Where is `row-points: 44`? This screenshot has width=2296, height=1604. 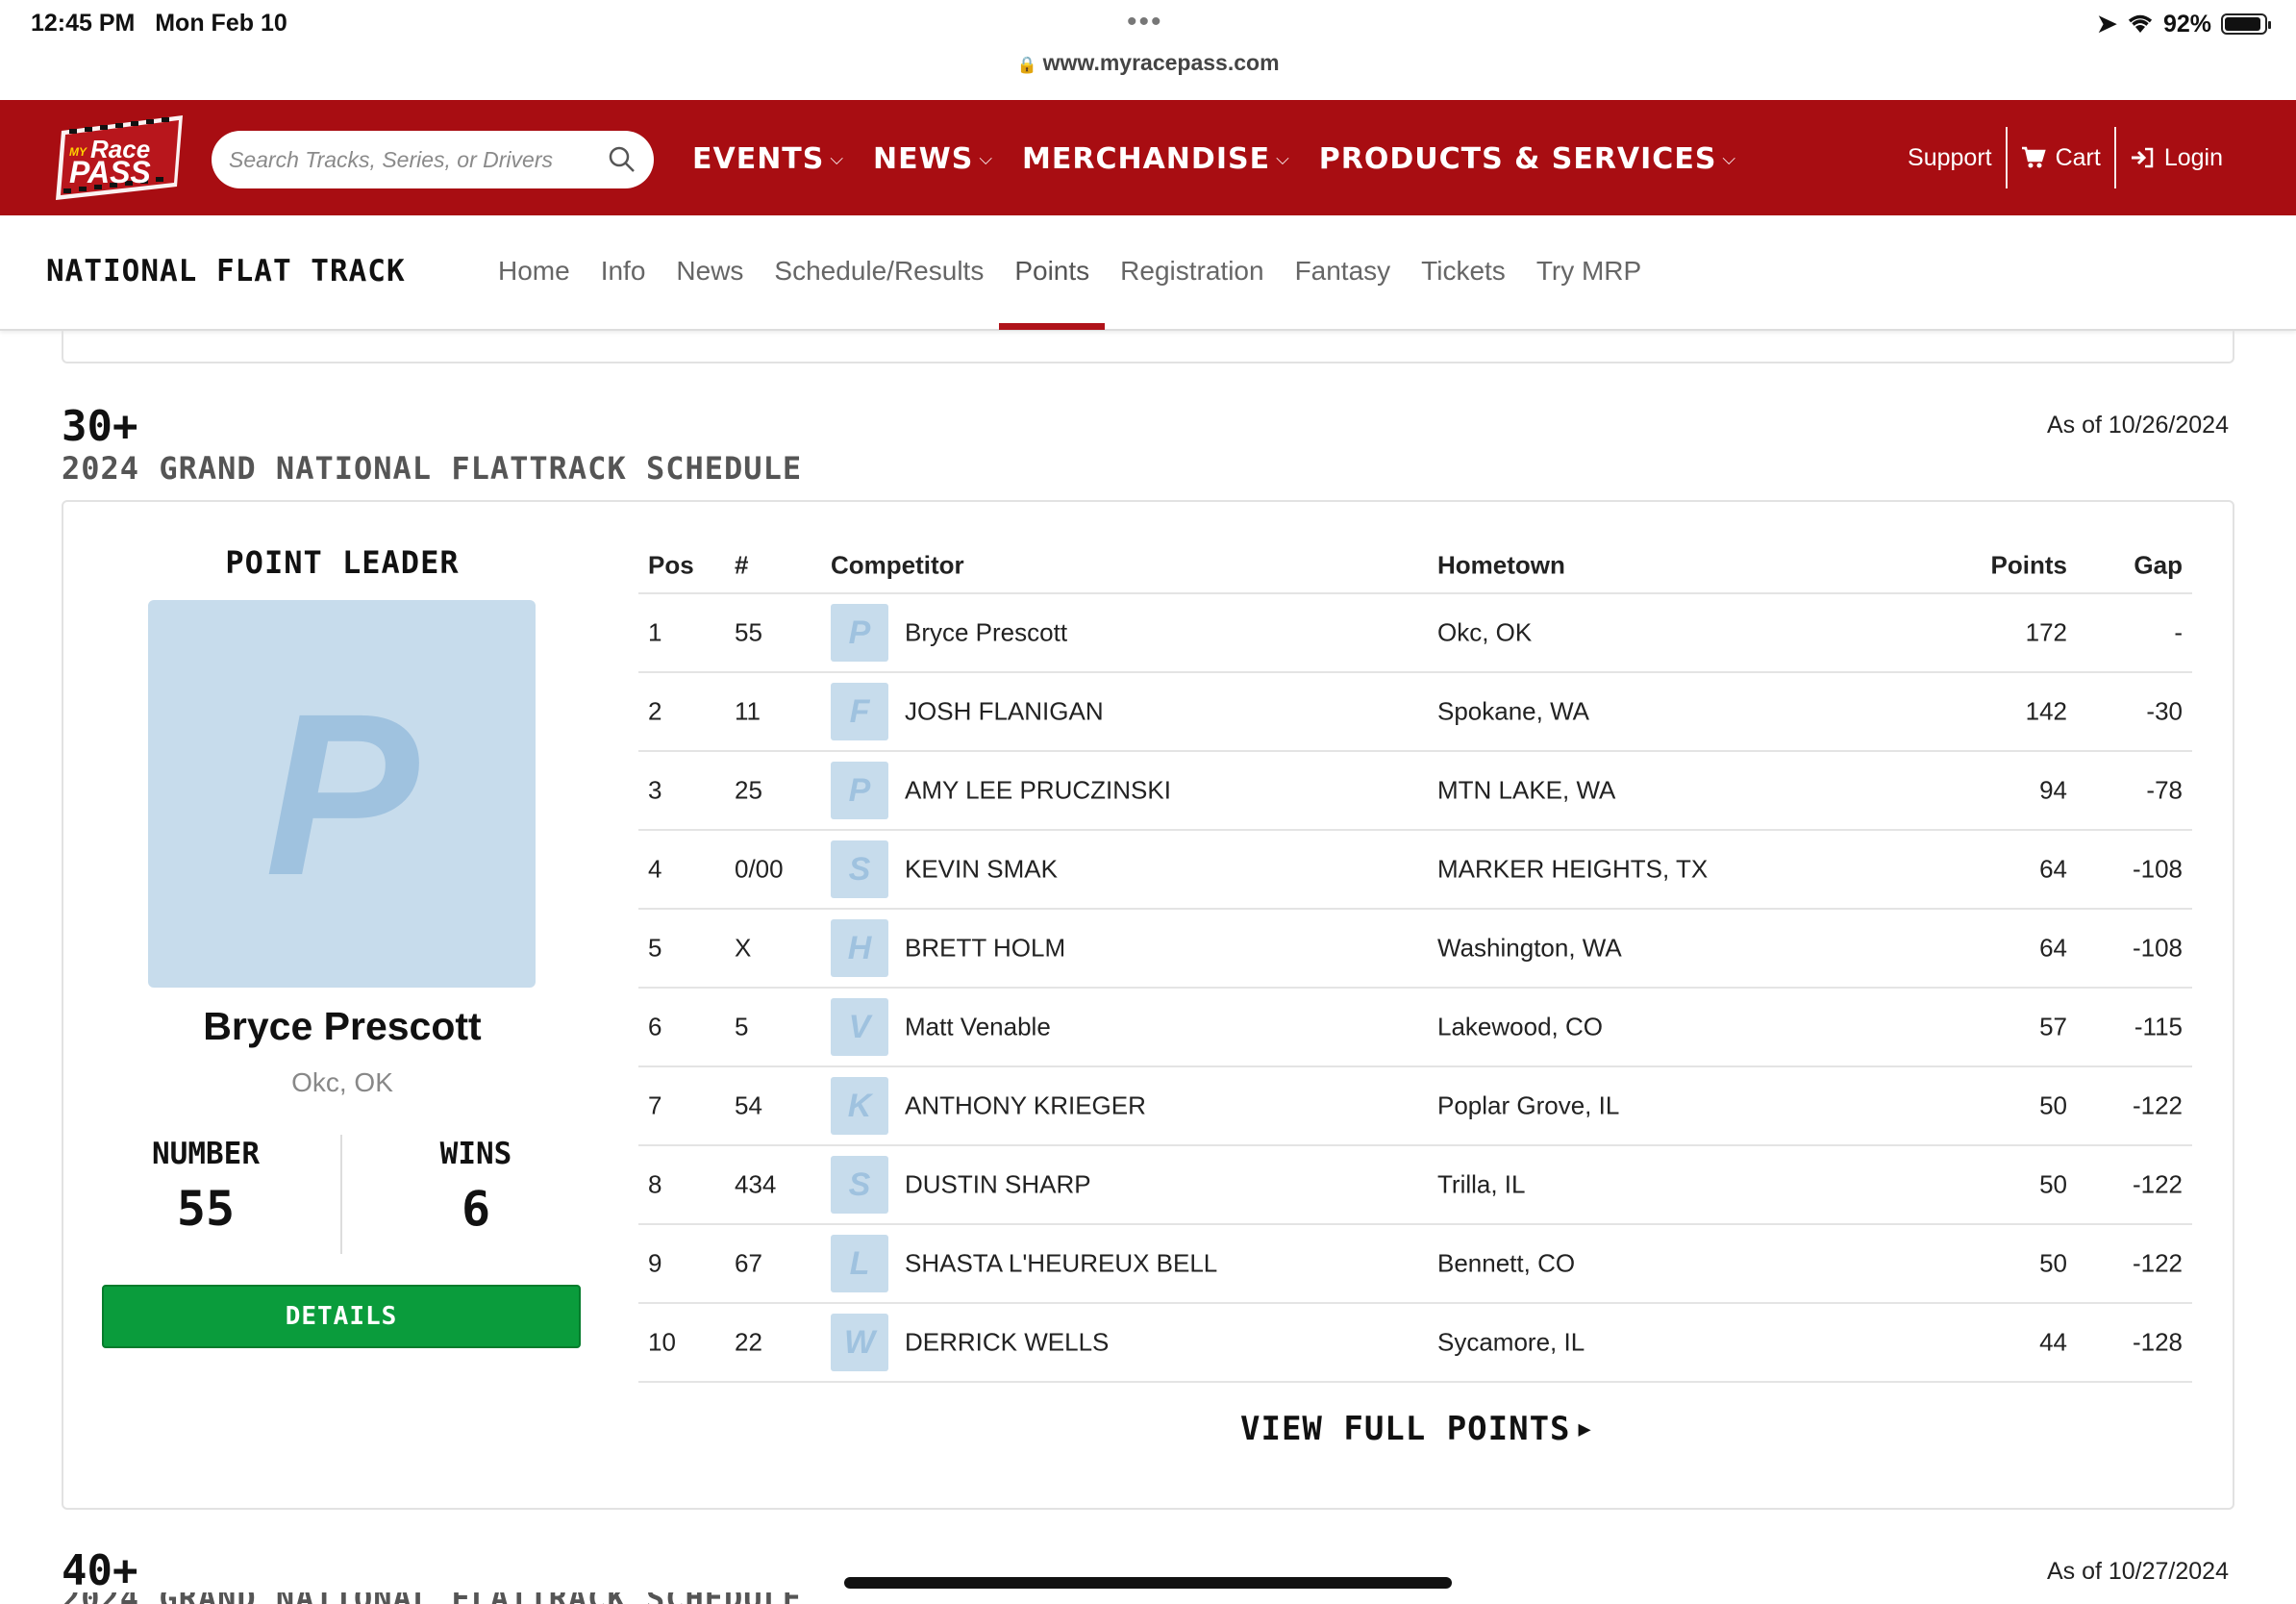
row-points: 44 is located at coordinates (2053, 1342).